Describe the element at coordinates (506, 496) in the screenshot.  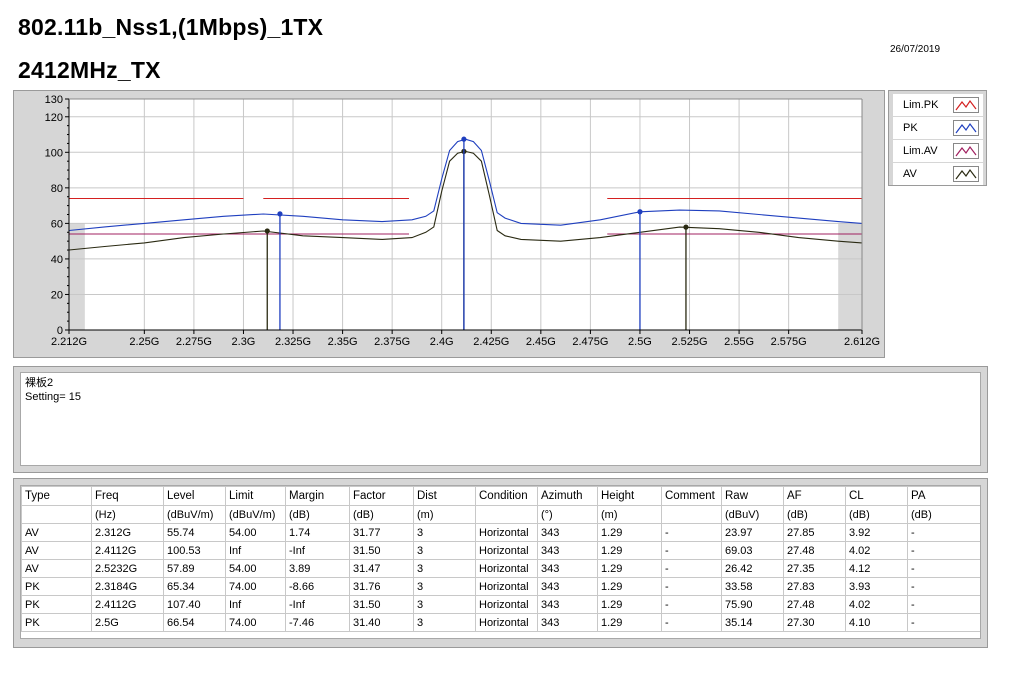
I see `column-header-condition: Condition` at that location.